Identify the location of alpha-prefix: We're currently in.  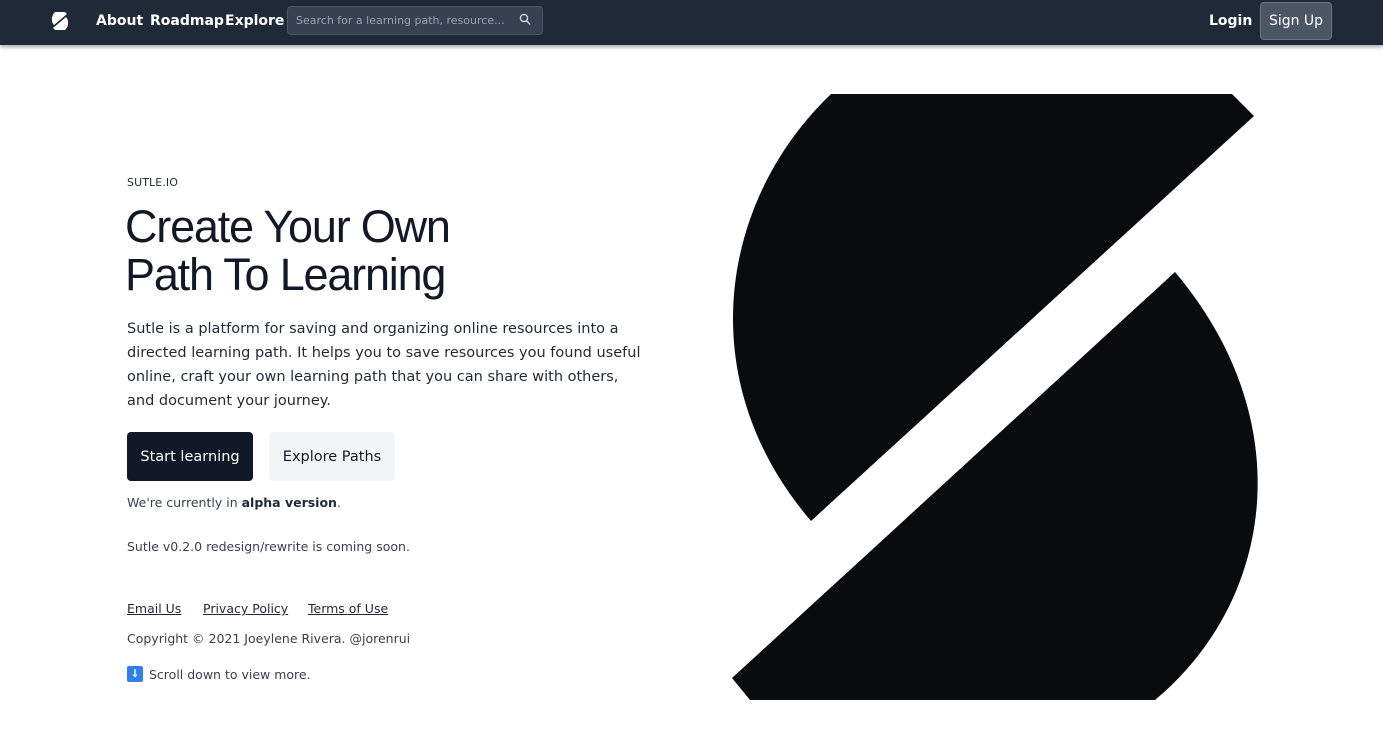
(184, 502).